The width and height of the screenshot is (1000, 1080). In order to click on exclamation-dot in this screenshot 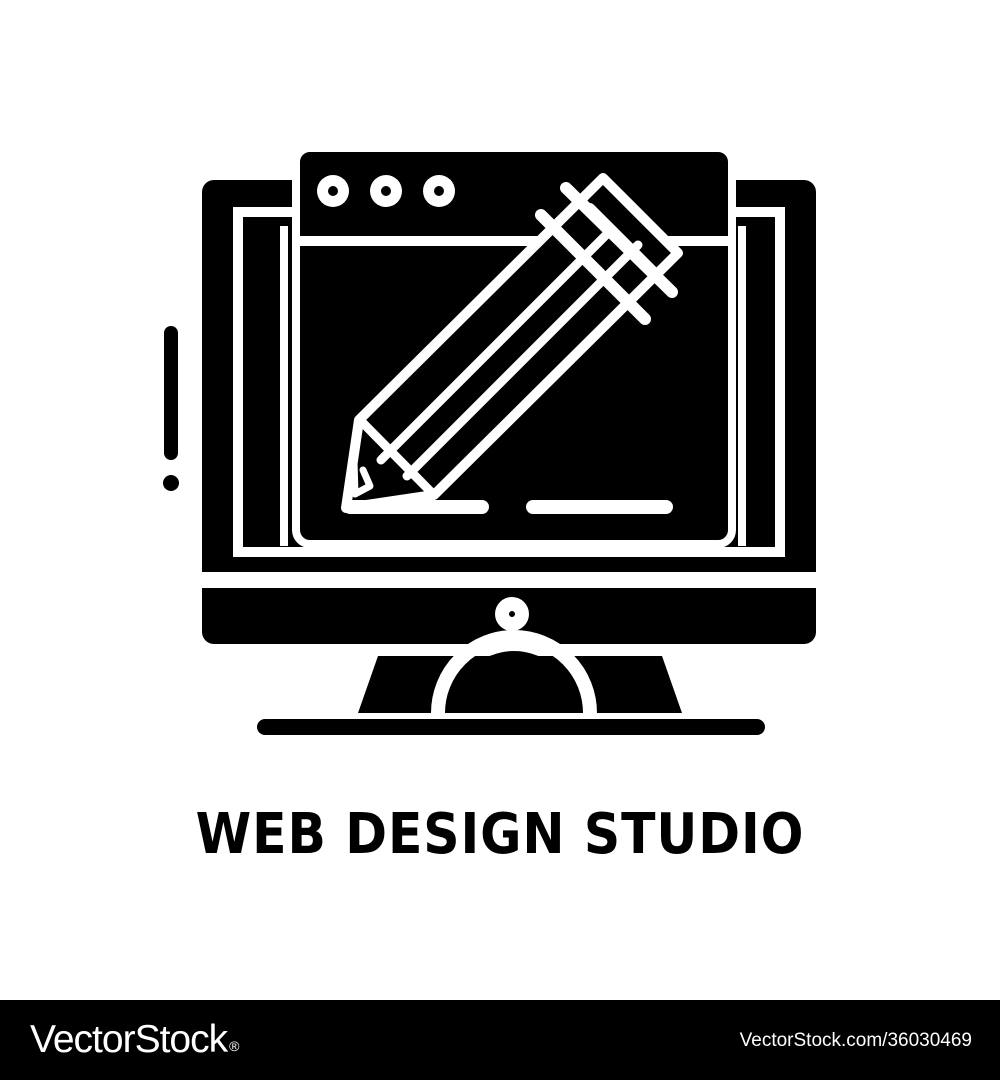, I will do `click(171, 483)`.